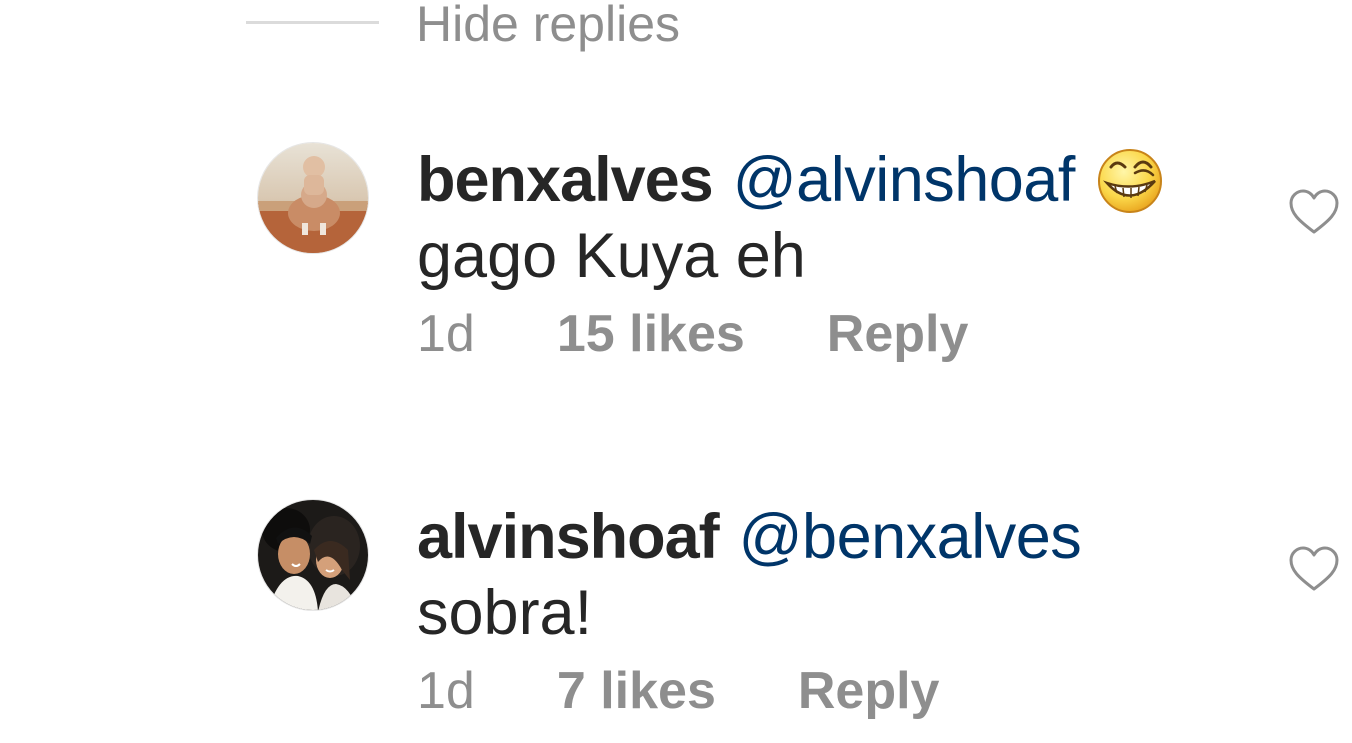  I want to click on likes-count-button: 7 likes, so click(636, 691).